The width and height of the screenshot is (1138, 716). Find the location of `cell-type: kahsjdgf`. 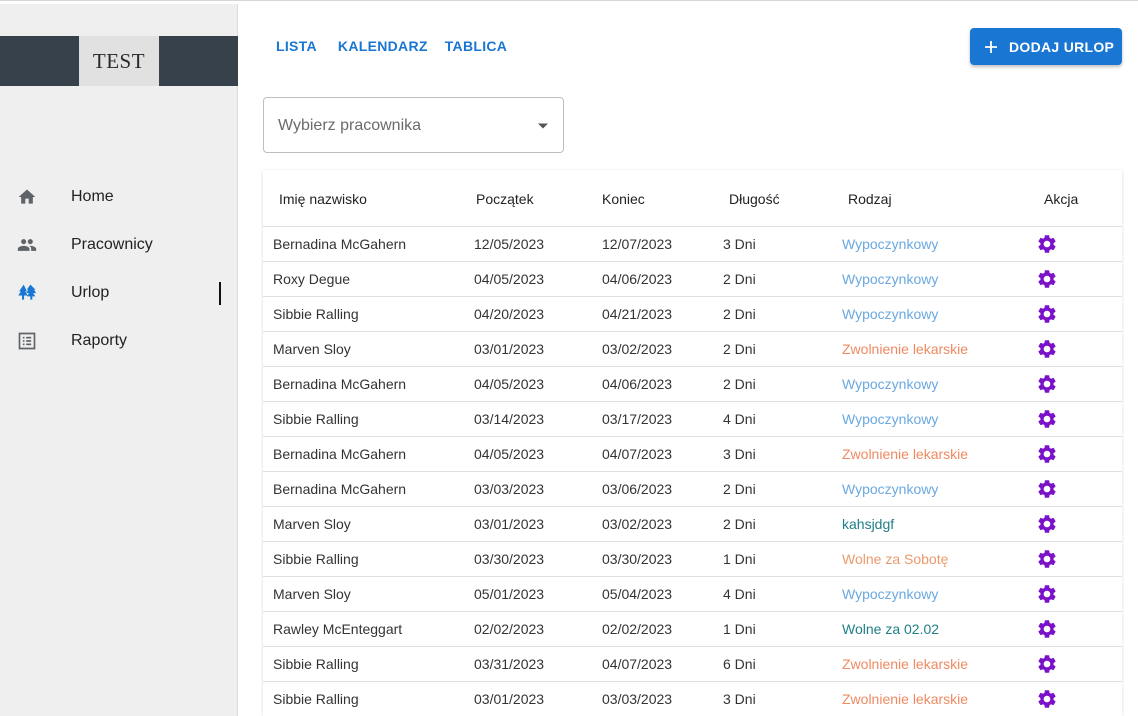

cell-type: kahsjdgf is located at coordinates (929, 524).